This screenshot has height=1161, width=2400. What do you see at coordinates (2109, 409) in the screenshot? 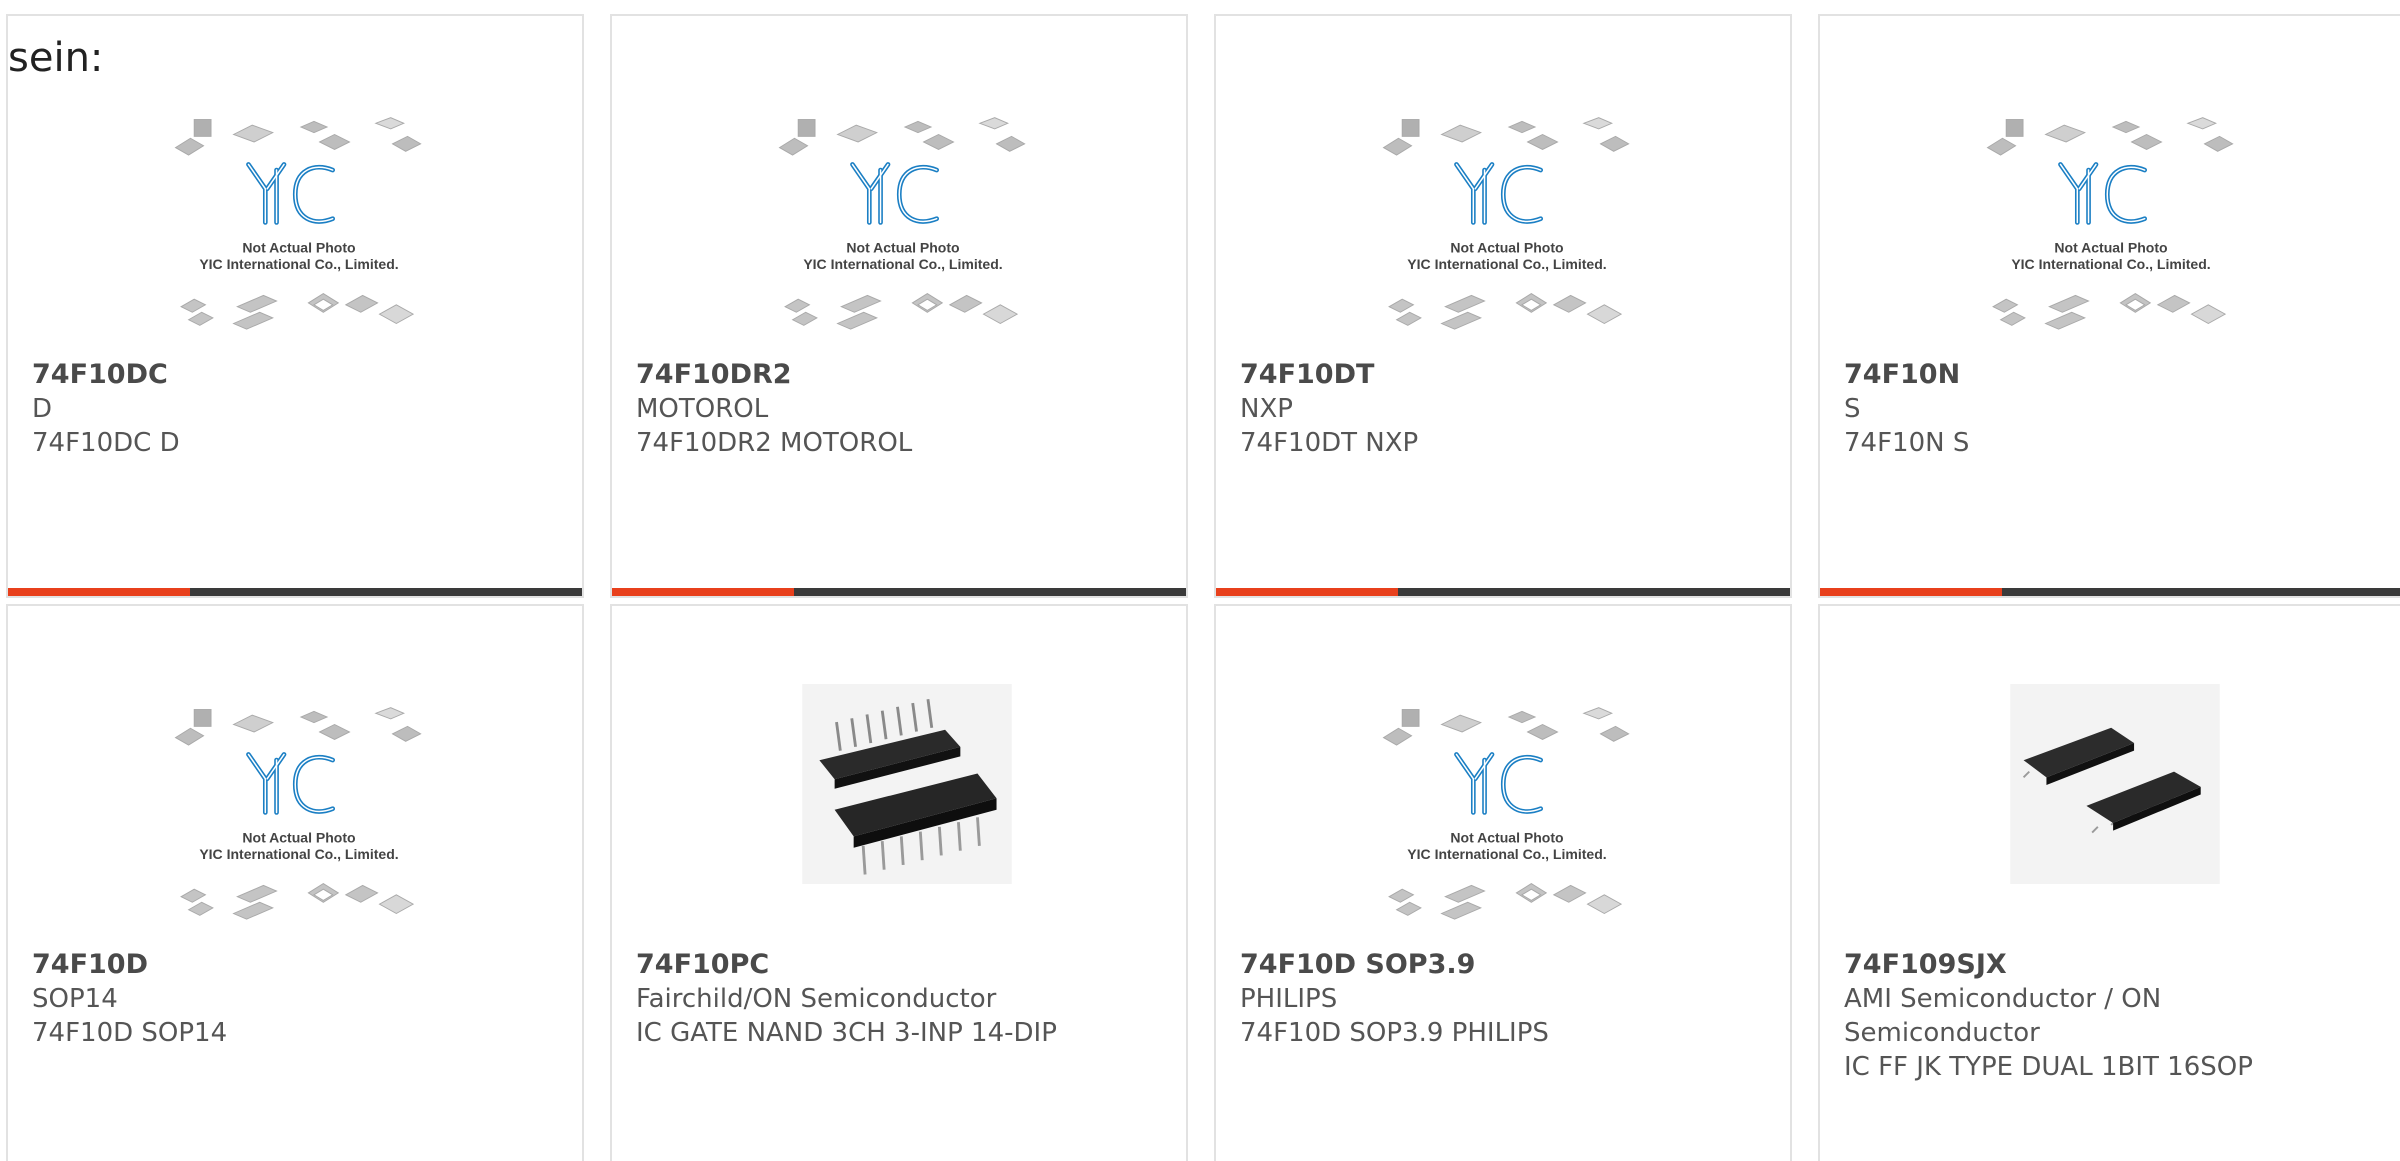
I see `product-info: 74F10N S 74F10N S` at bounding box center [2109, 409].